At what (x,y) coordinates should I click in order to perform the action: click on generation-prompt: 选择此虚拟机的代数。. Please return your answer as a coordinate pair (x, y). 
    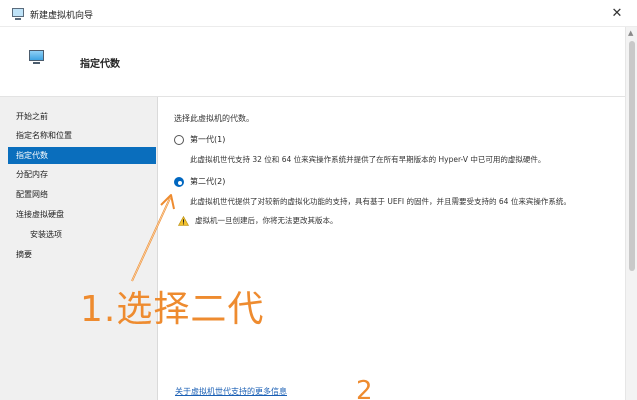
    Looking at the image, I should click on (214, 118).